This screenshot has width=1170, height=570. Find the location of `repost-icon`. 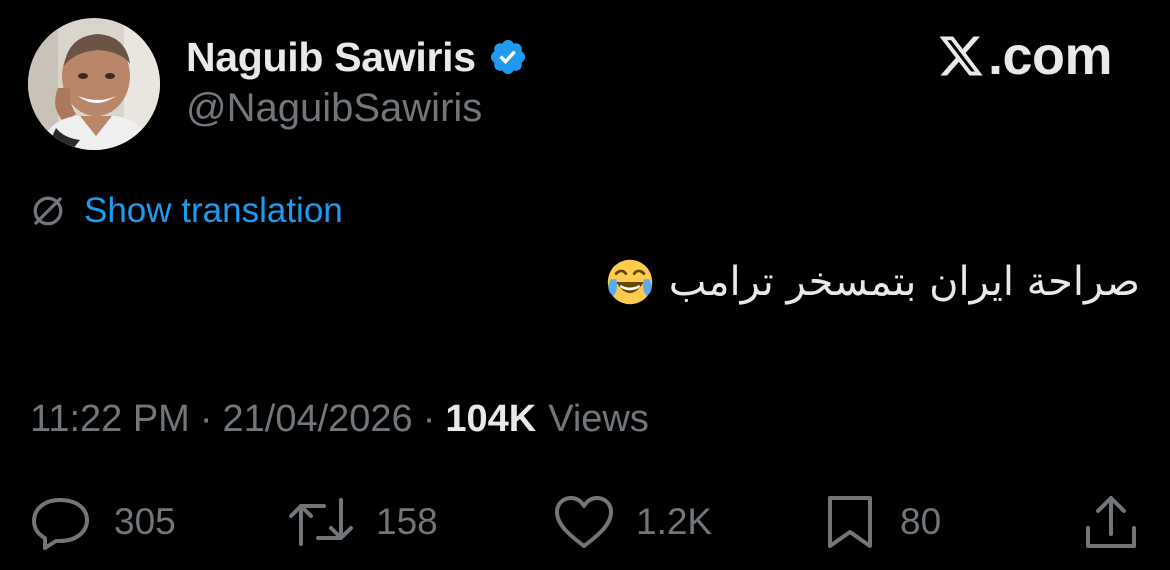

repost-icon is located at coordinates (321, 522).